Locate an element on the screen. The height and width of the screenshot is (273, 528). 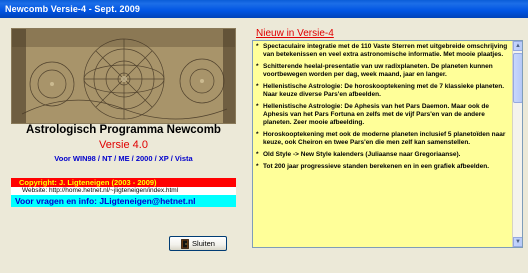
window-title: Newcomb Versie-4 - Sept. 2009 is located at coordinates (72, 9).